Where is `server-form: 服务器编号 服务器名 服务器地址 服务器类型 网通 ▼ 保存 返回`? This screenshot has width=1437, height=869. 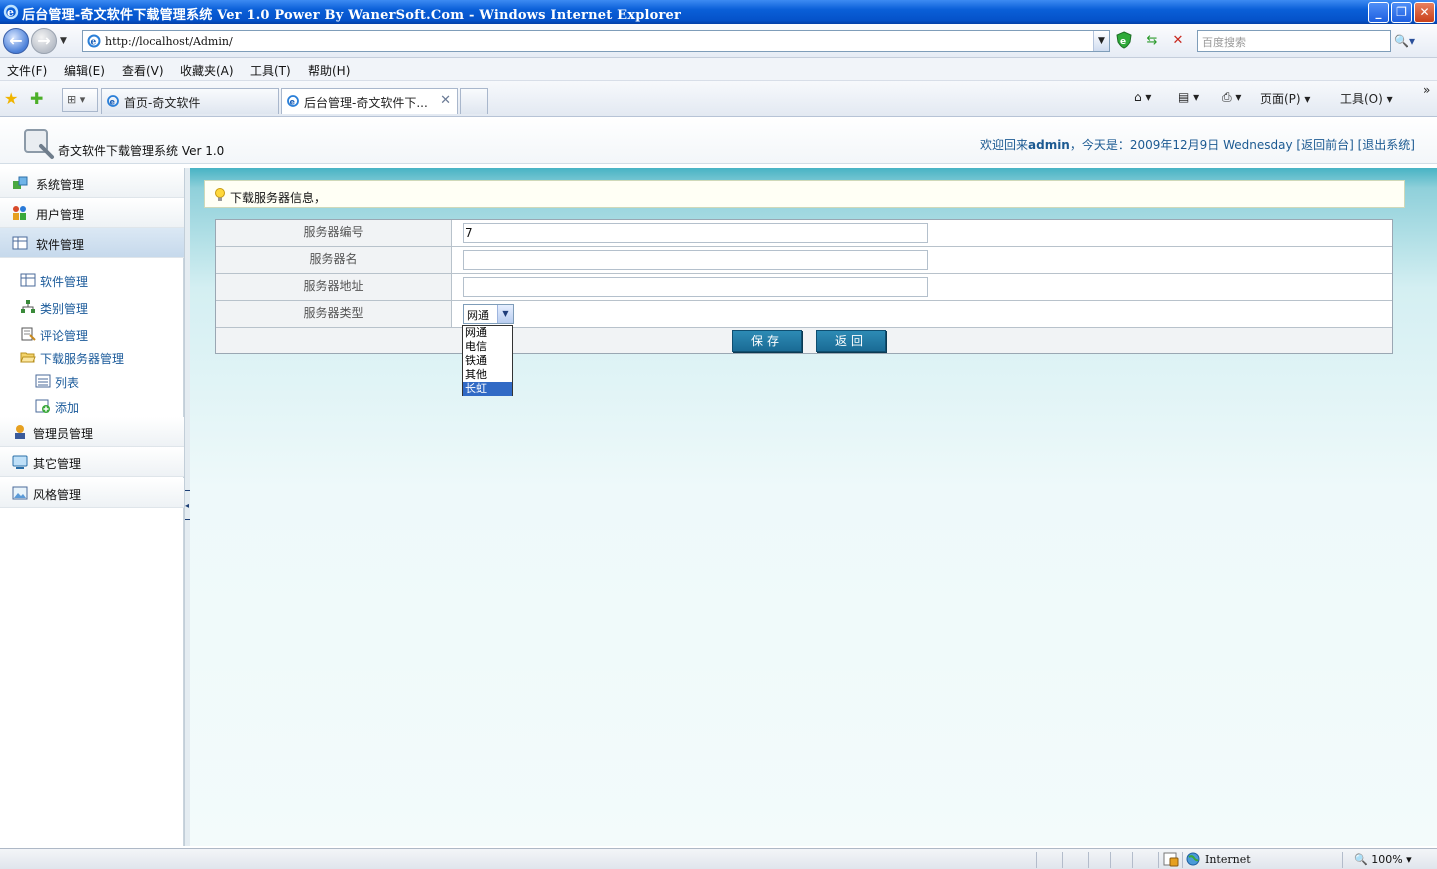
server-form: 服务器编号 服务器名 服务器地址 服务器类型 网通 ▼ 保存 返回 is located at coordinates (804, 286).